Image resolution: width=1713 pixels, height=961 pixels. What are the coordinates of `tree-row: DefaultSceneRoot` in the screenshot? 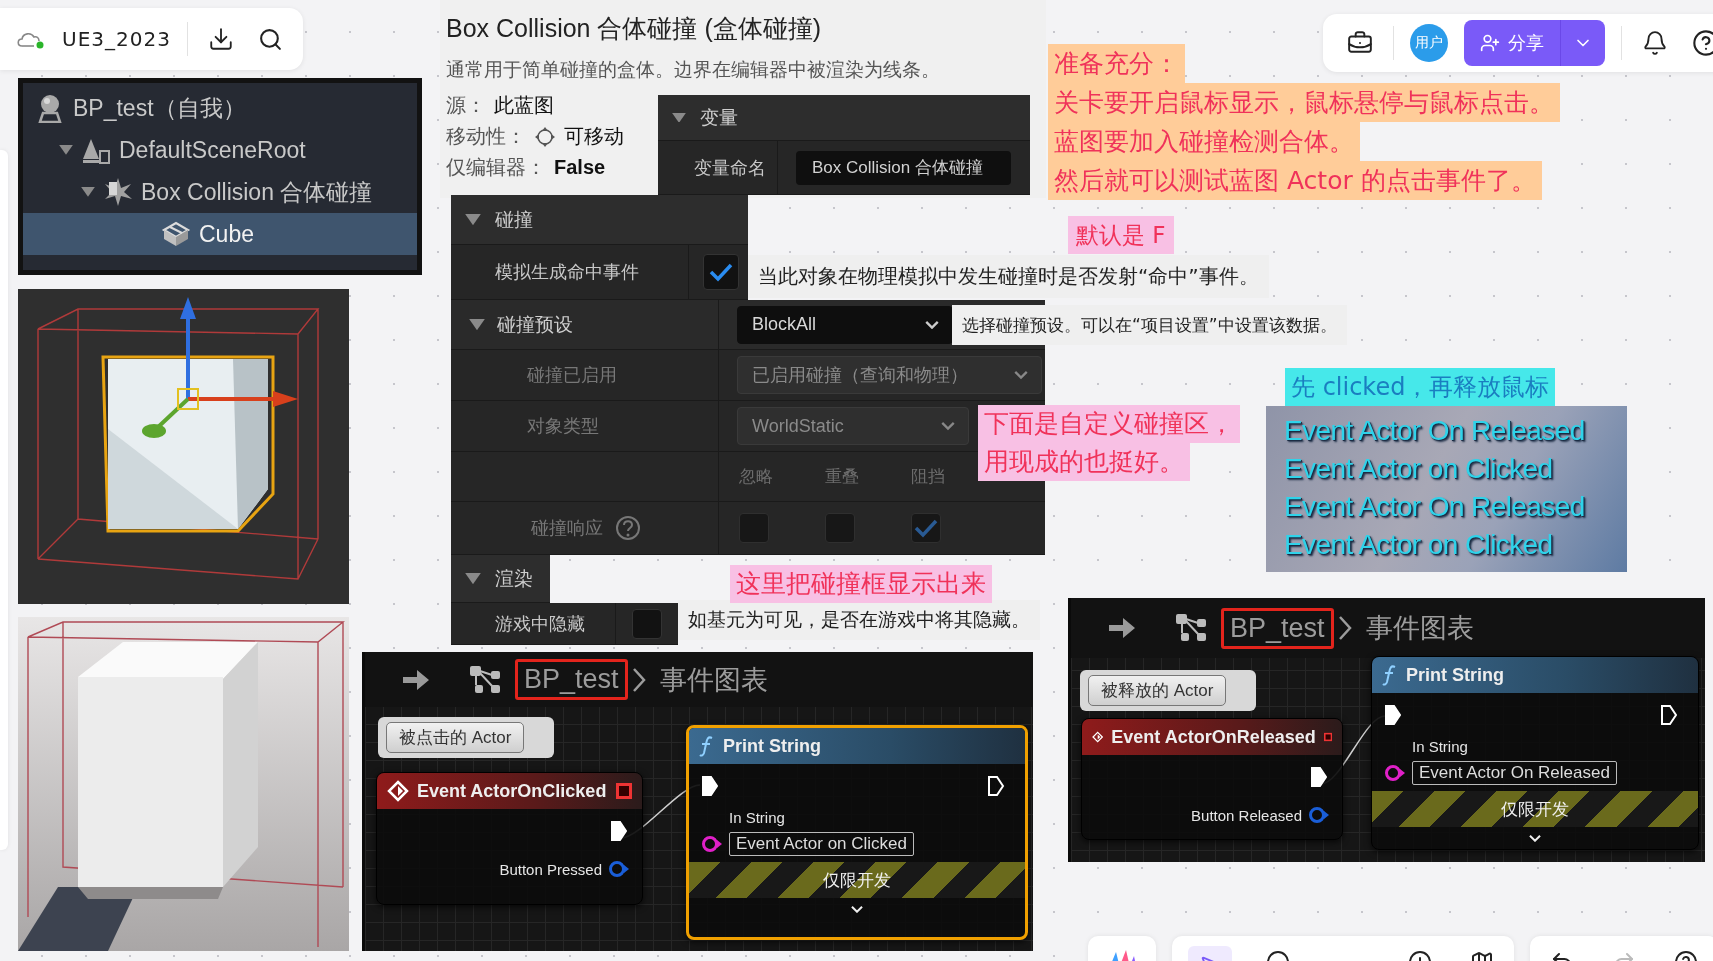 It's located at (220, 150).